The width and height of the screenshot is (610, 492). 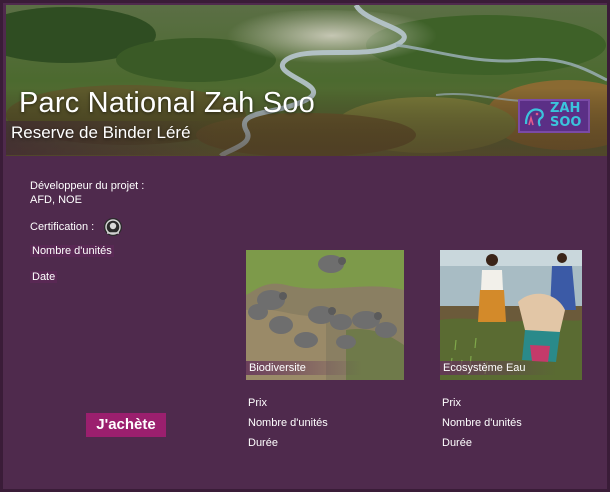 I want to click on zah-soo-logo: ZAH SOO, so click(x=554, y=116).